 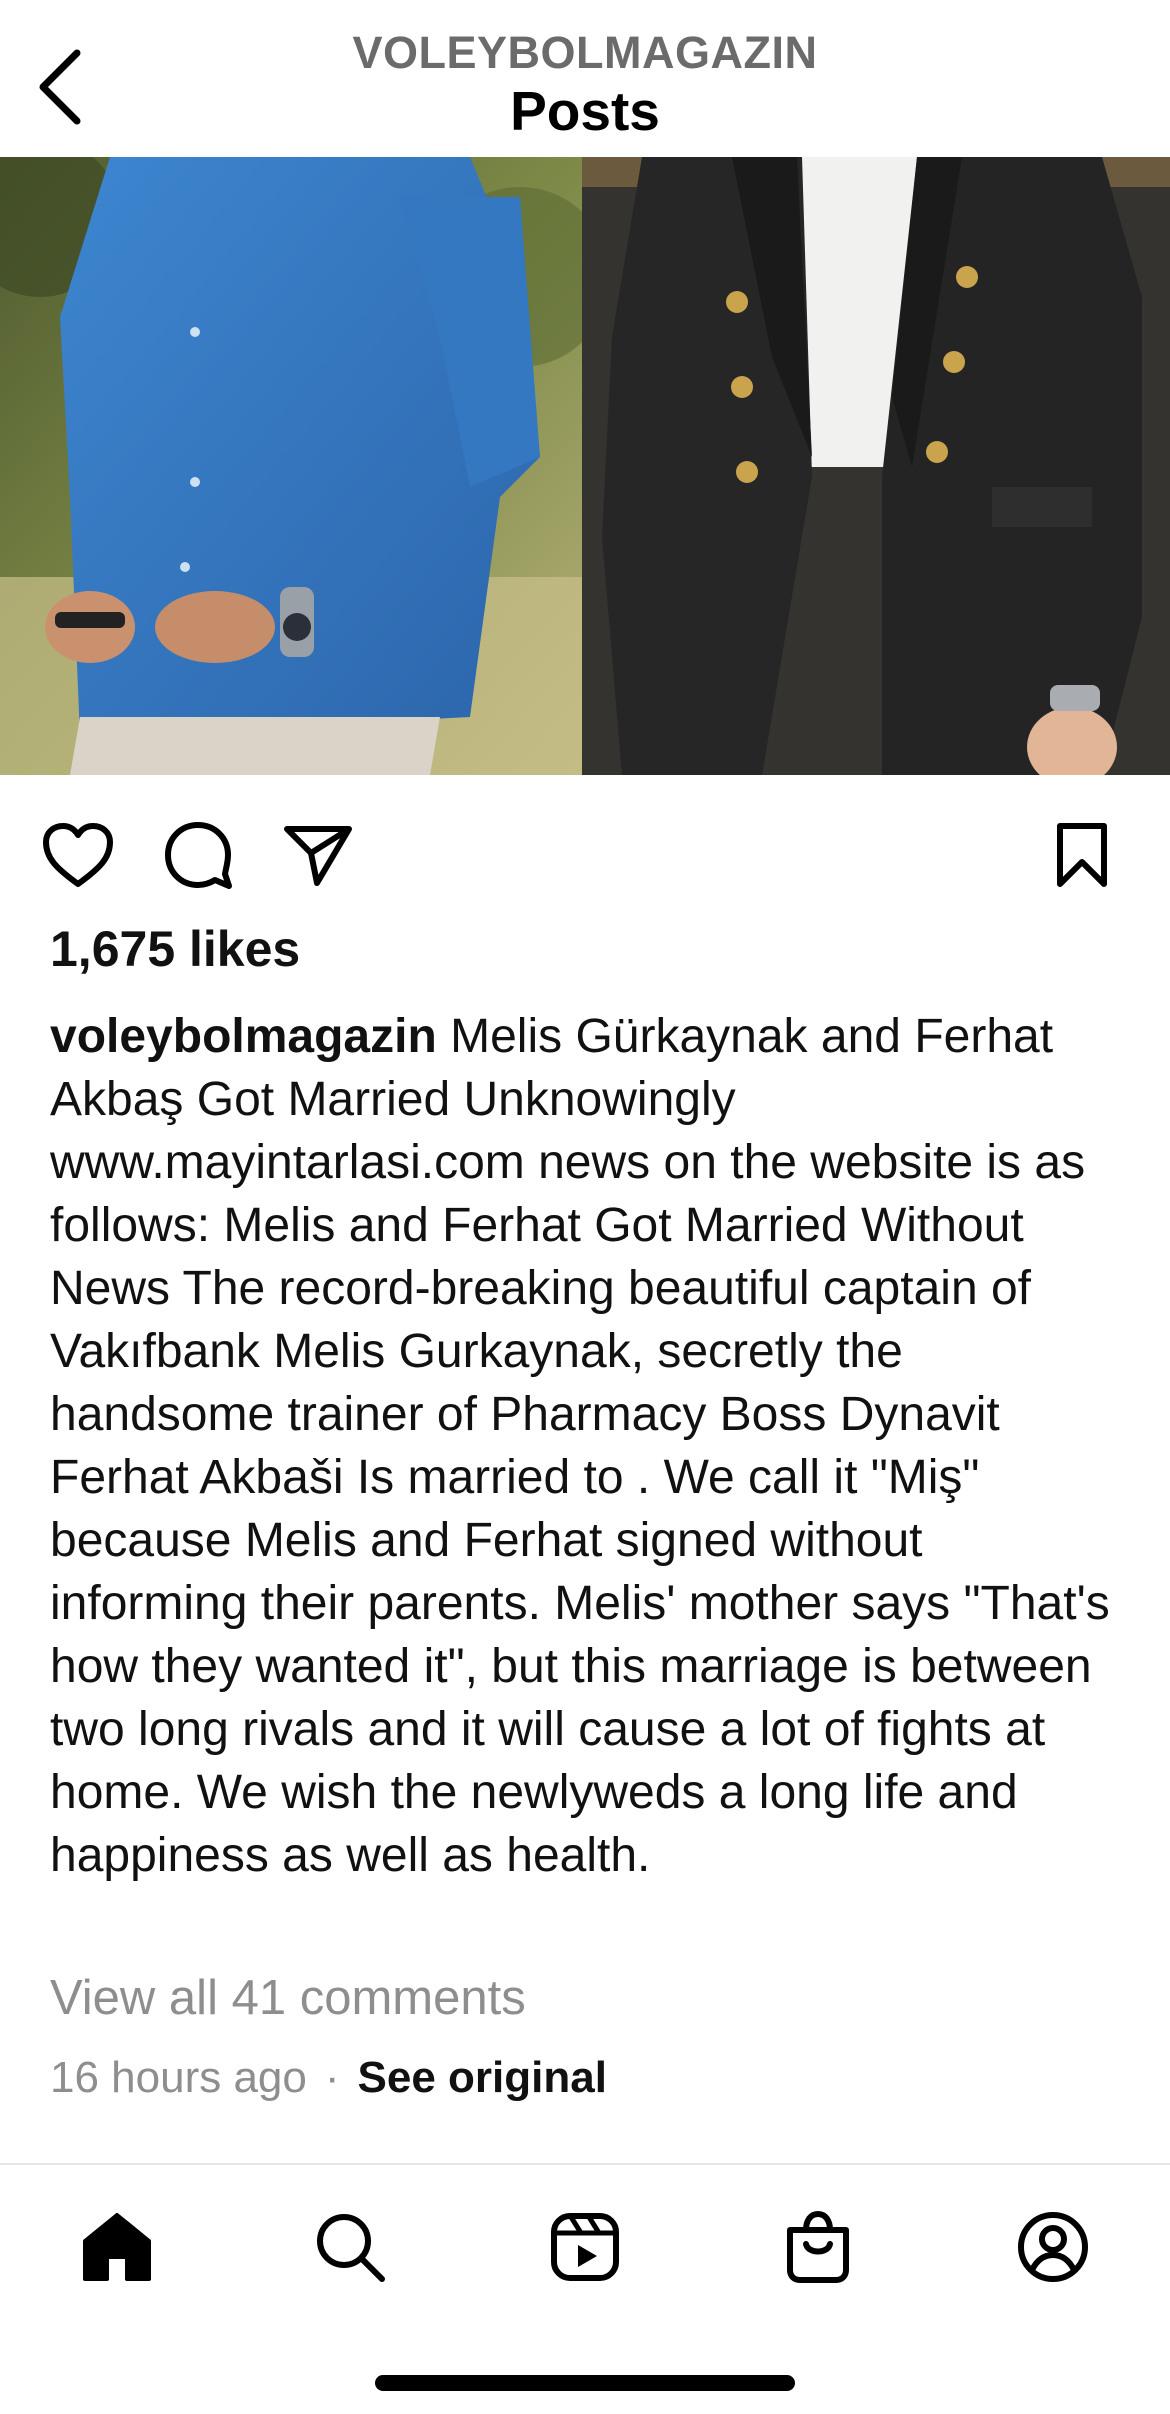 What do you see at coordinates (291, 466) in the screenshot?
I see `man-blue-shirt-photo` at bounding box center [291, 466].